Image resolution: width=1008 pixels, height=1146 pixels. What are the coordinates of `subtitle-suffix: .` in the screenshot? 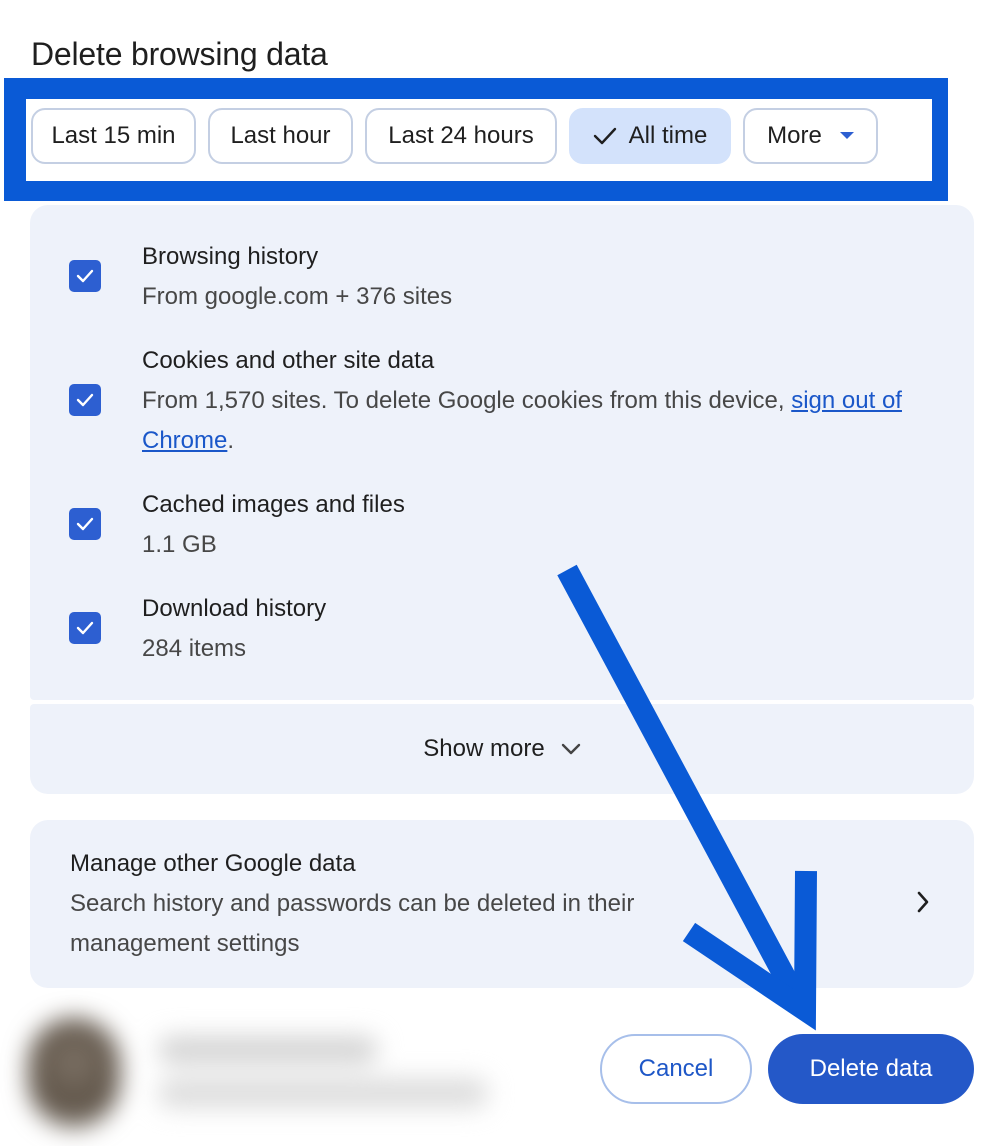 It's located at (231, 440).